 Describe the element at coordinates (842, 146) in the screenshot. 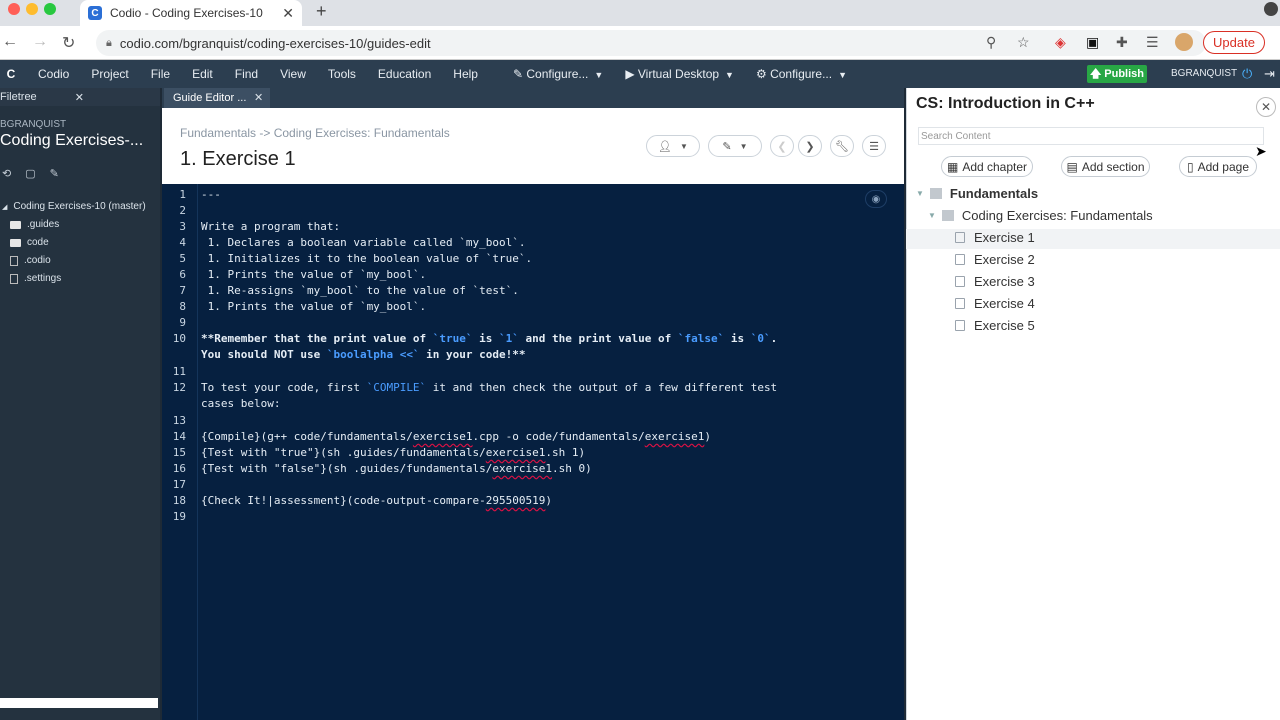

I see `wrench-button: 🔧︎` at that location.